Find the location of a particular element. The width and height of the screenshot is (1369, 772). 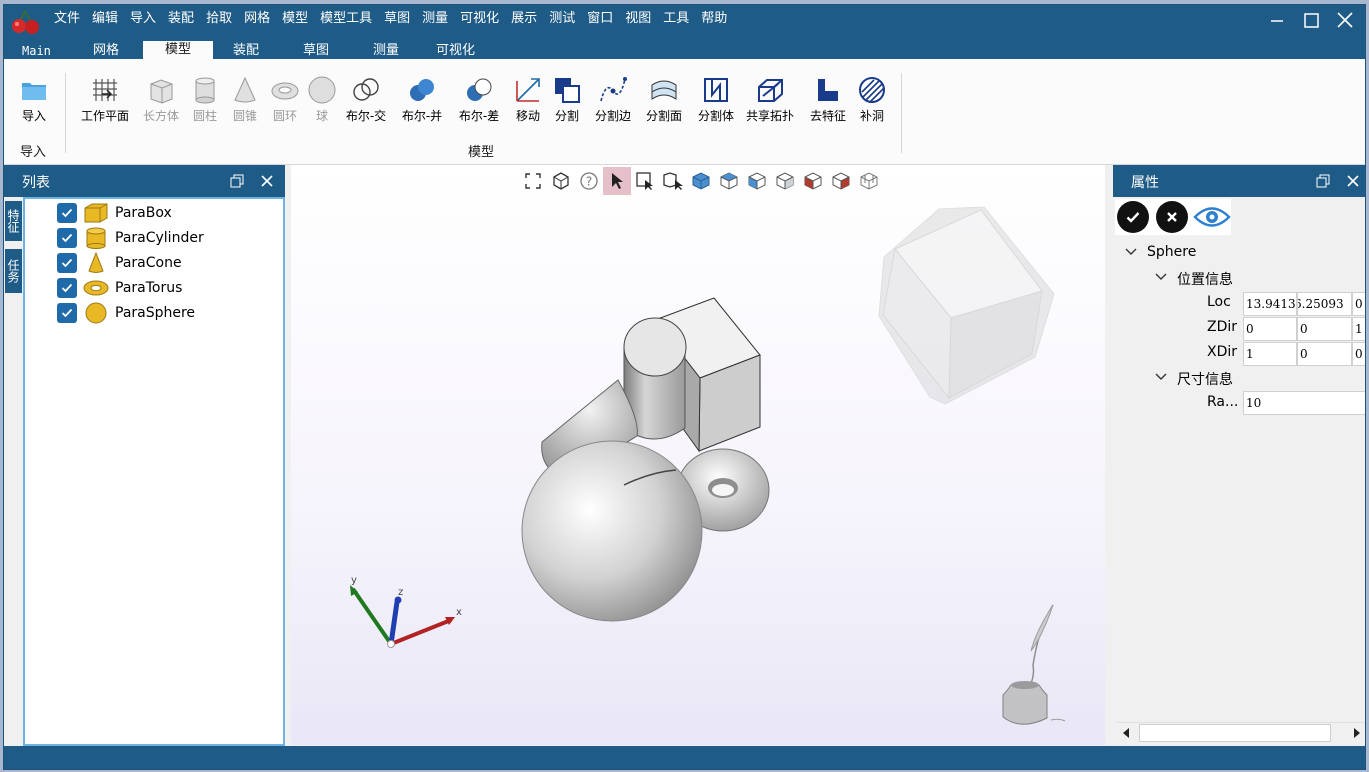

tab-assembly: 装配 is located at coordinates (246, 51).